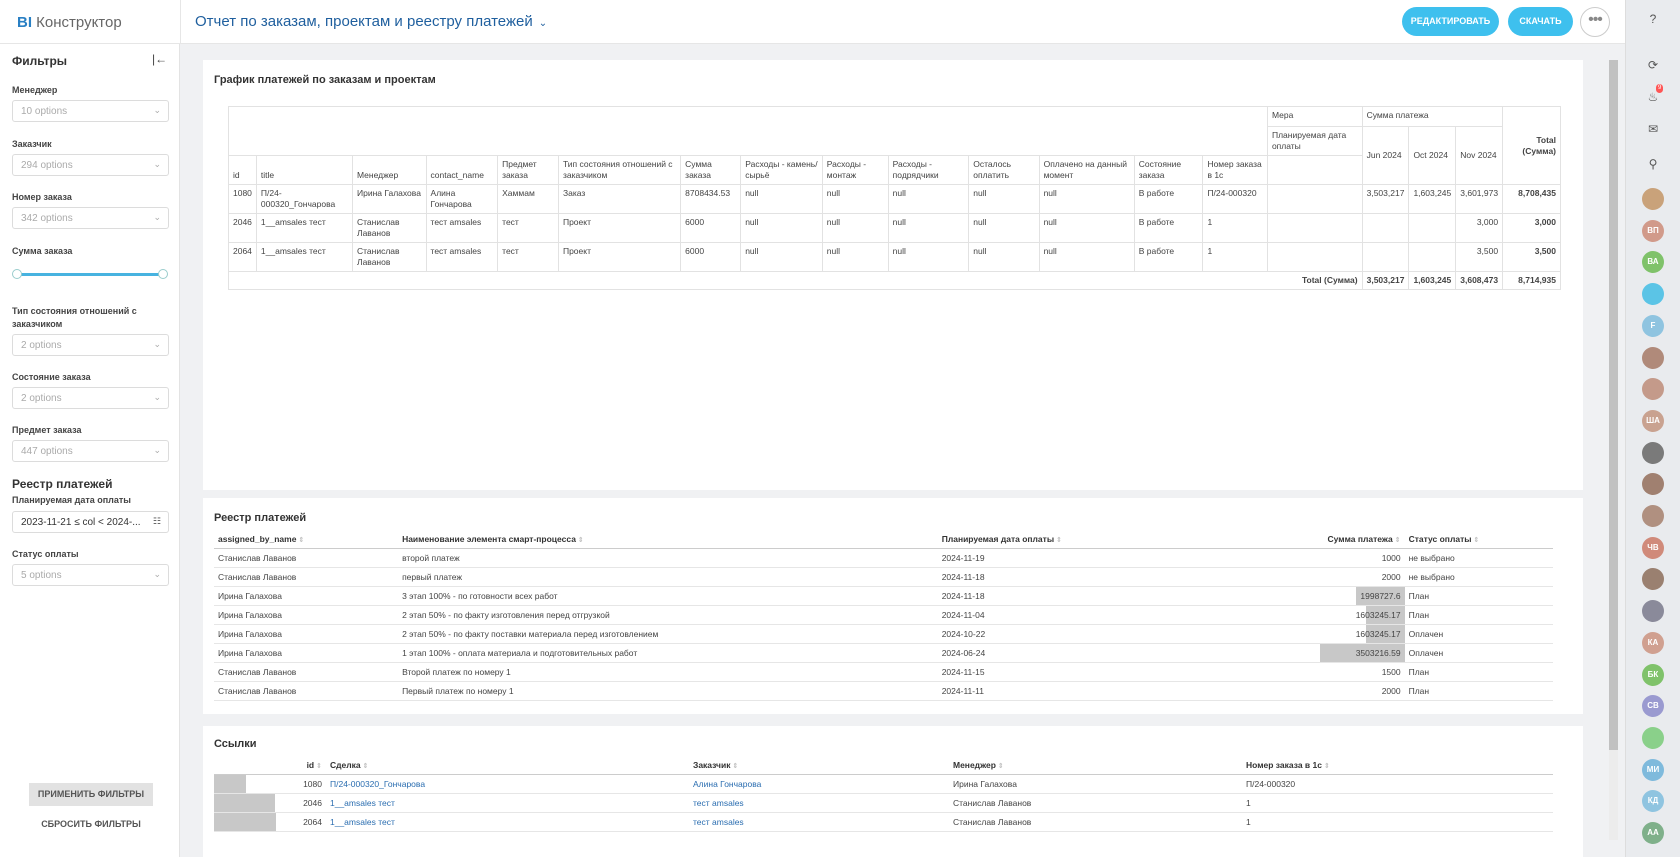 The image size is (1680, 857). I want to click on avatar: СВ, so click(1653, 706).